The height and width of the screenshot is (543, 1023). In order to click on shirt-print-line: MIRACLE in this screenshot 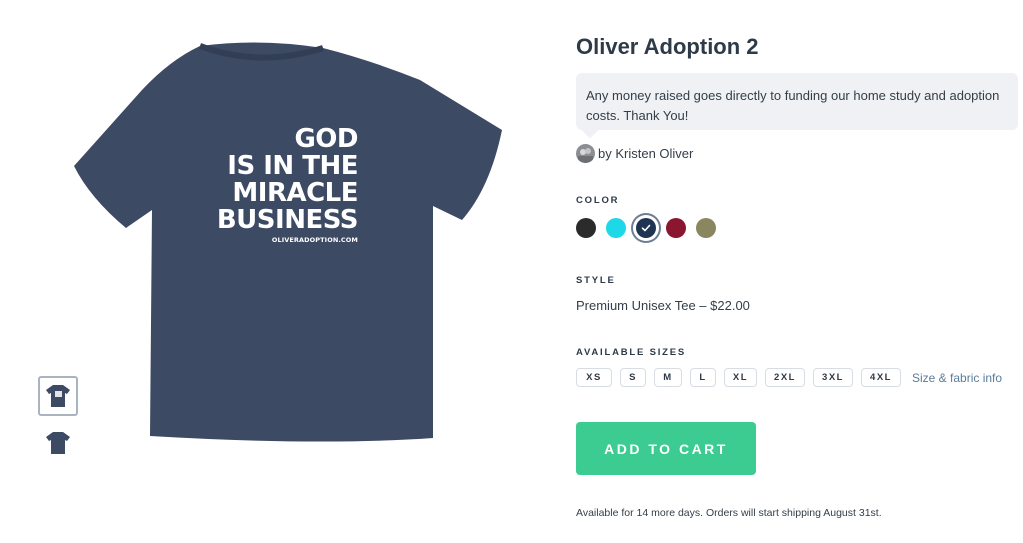, I will do `click(295, 193)`.